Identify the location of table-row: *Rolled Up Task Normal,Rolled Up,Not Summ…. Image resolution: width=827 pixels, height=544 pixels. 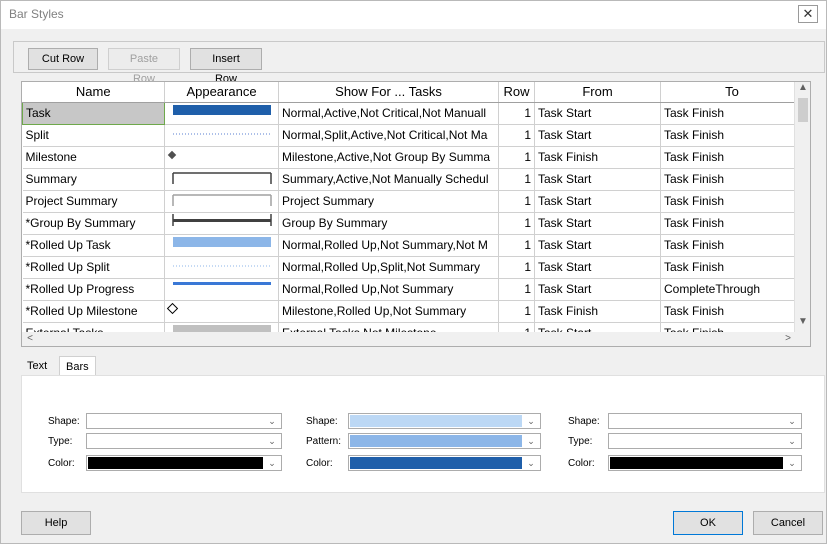
(413, 245).